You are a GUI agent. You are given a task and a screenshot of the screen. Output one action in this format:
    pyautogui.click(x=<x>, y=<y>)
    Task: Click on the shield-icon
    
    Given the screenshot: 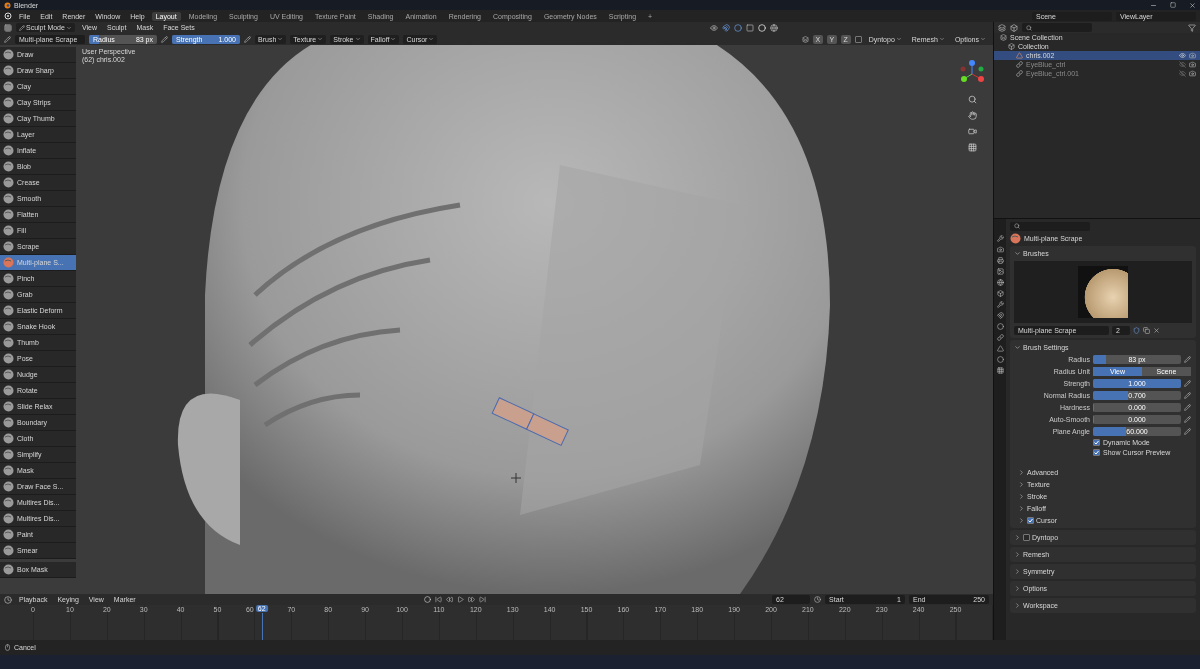 What is the action you would take?
    pyautogui.click(x=1136, y=330)
    